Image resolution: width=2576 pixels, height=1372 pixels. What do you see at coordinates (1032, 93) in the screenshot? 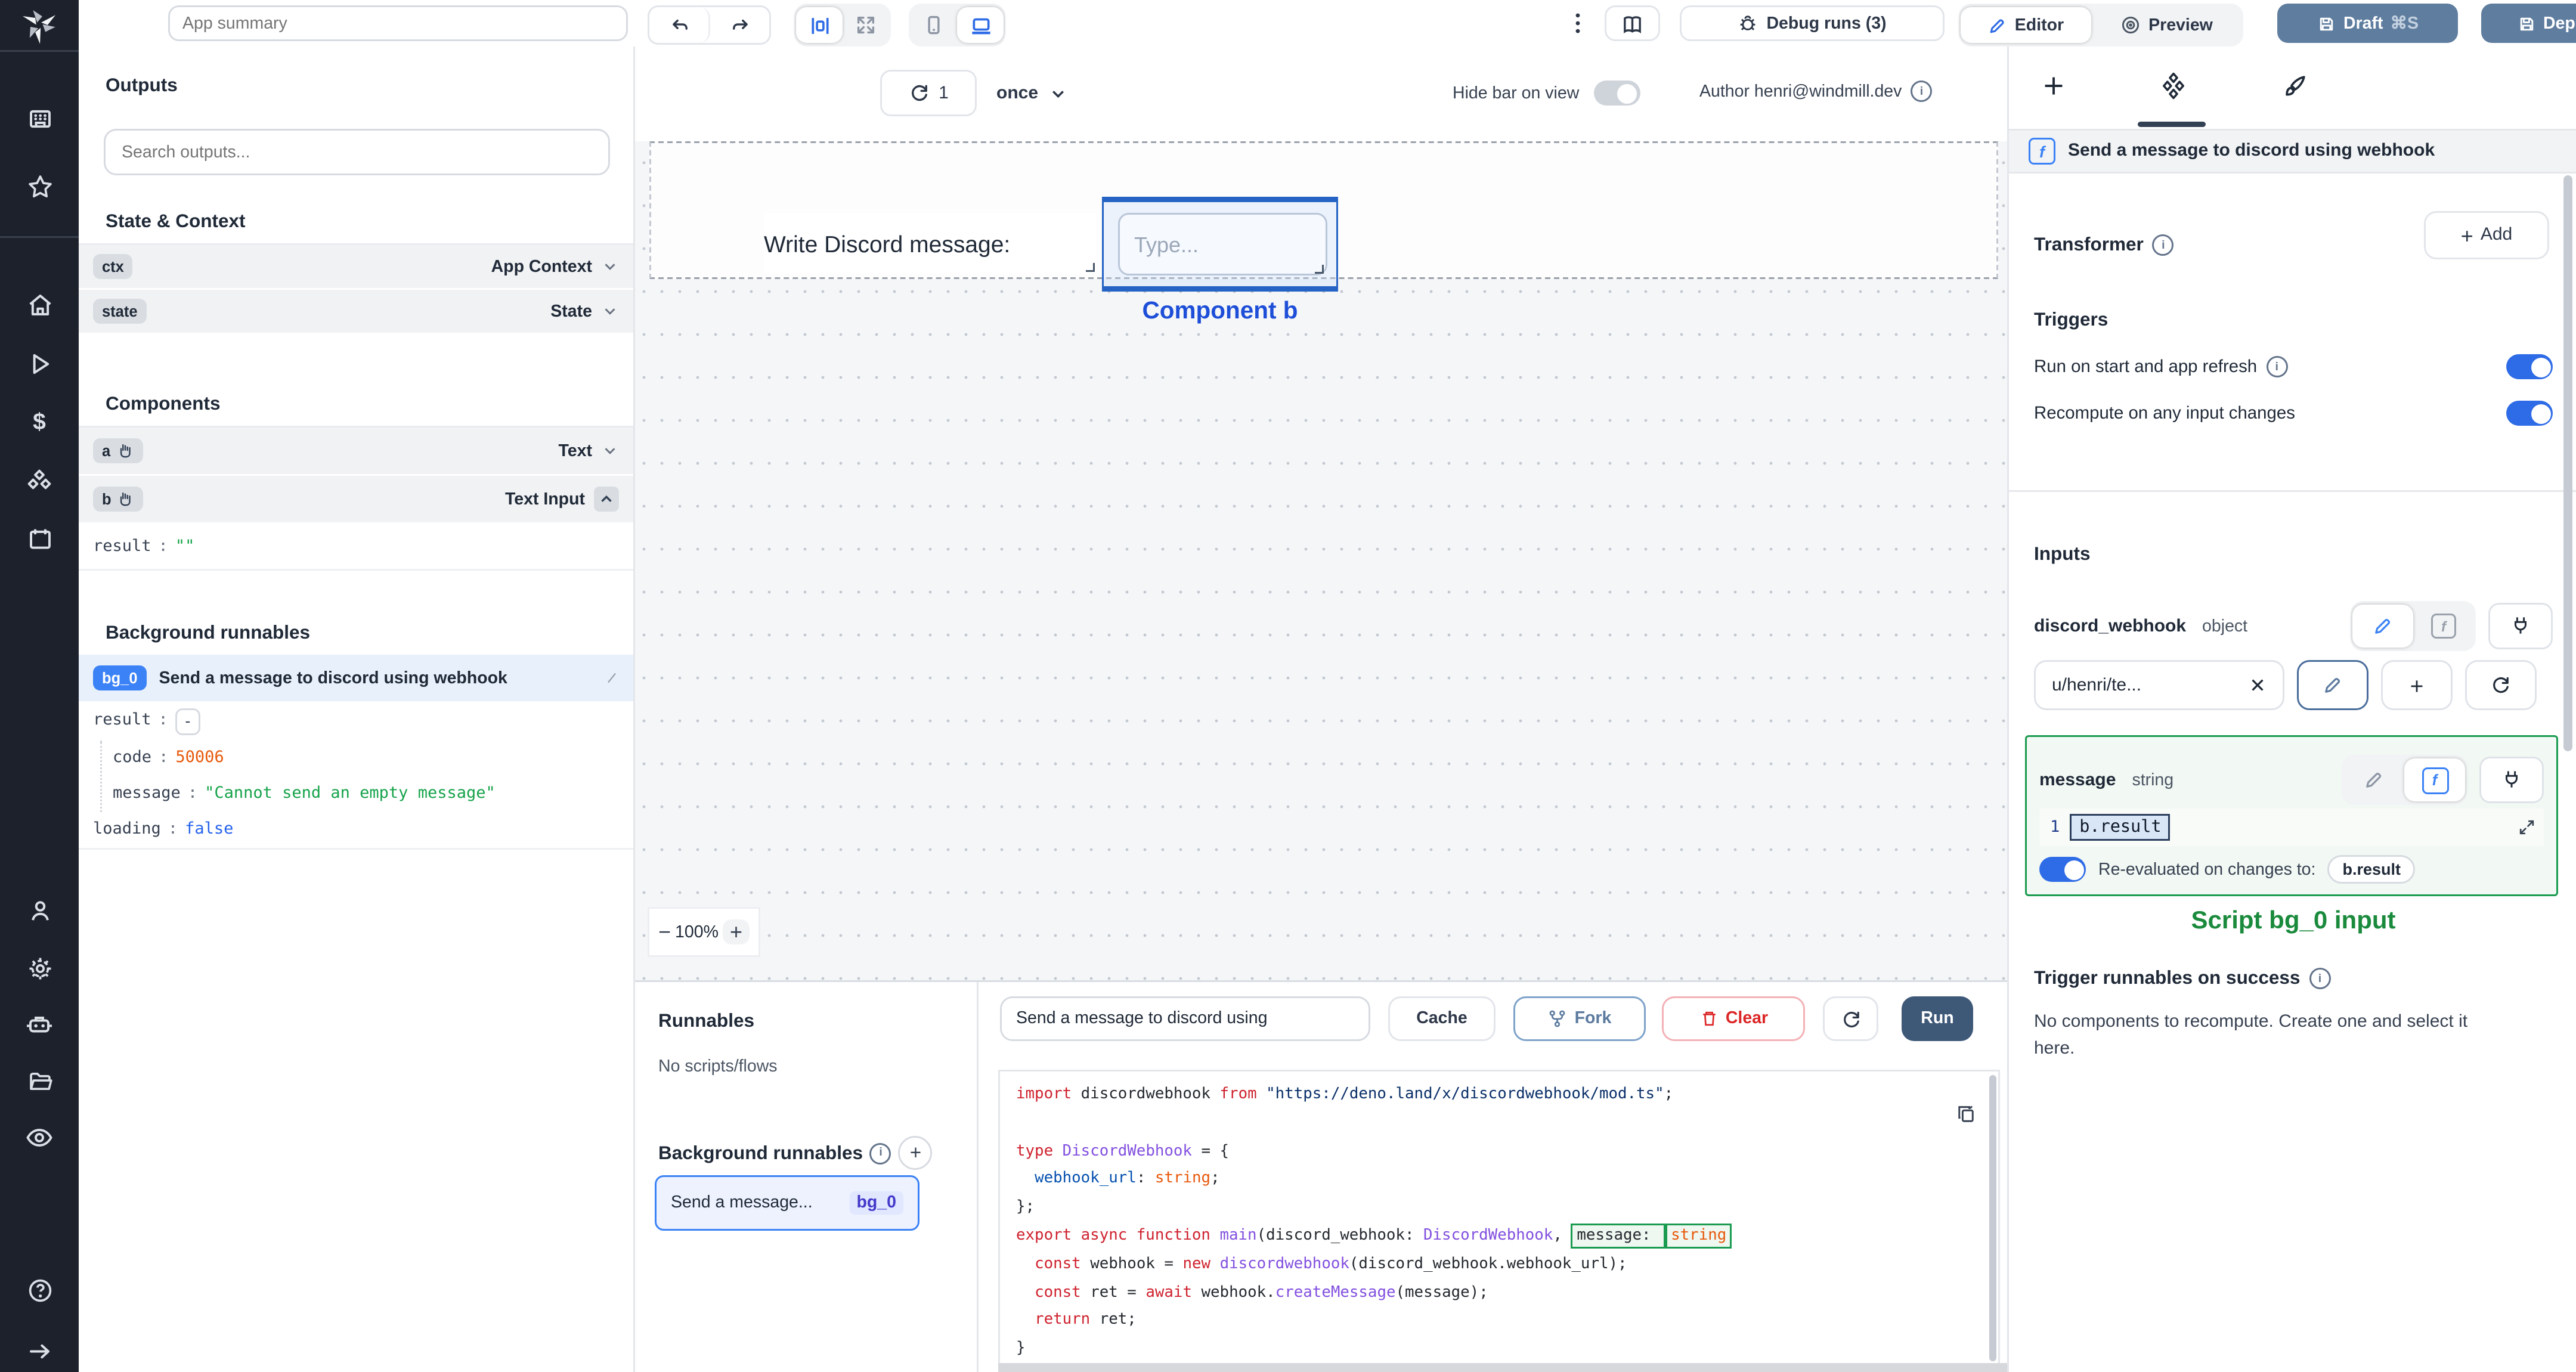
I see `frequency-select: once` at bounding box center [1032, 93].